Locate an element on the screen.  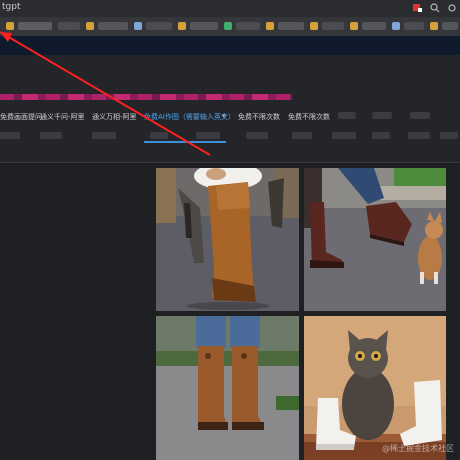
tab-unlimited-1: 免费不限次数 is located at coordinates (259, 117).